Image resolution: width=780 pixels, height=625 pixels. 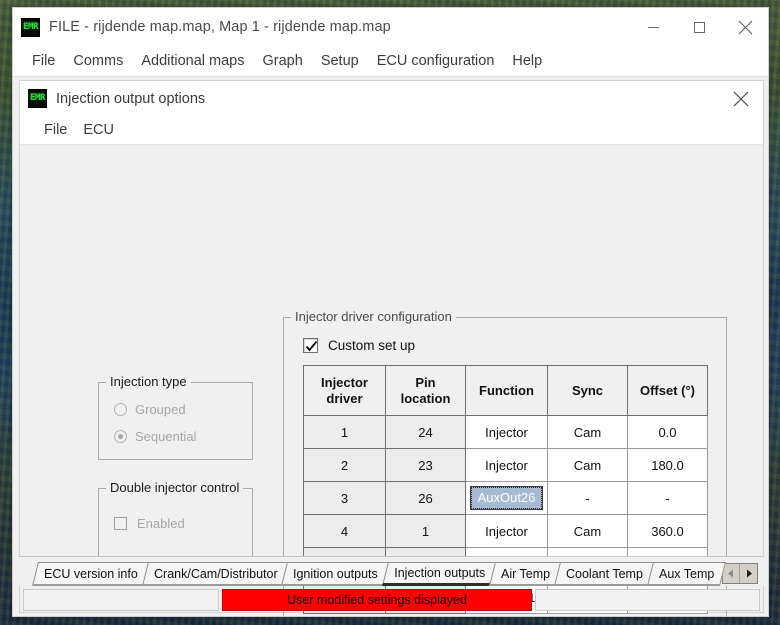 I want to click on tab-label: Coolant Temp, so click(x=605, y=573).